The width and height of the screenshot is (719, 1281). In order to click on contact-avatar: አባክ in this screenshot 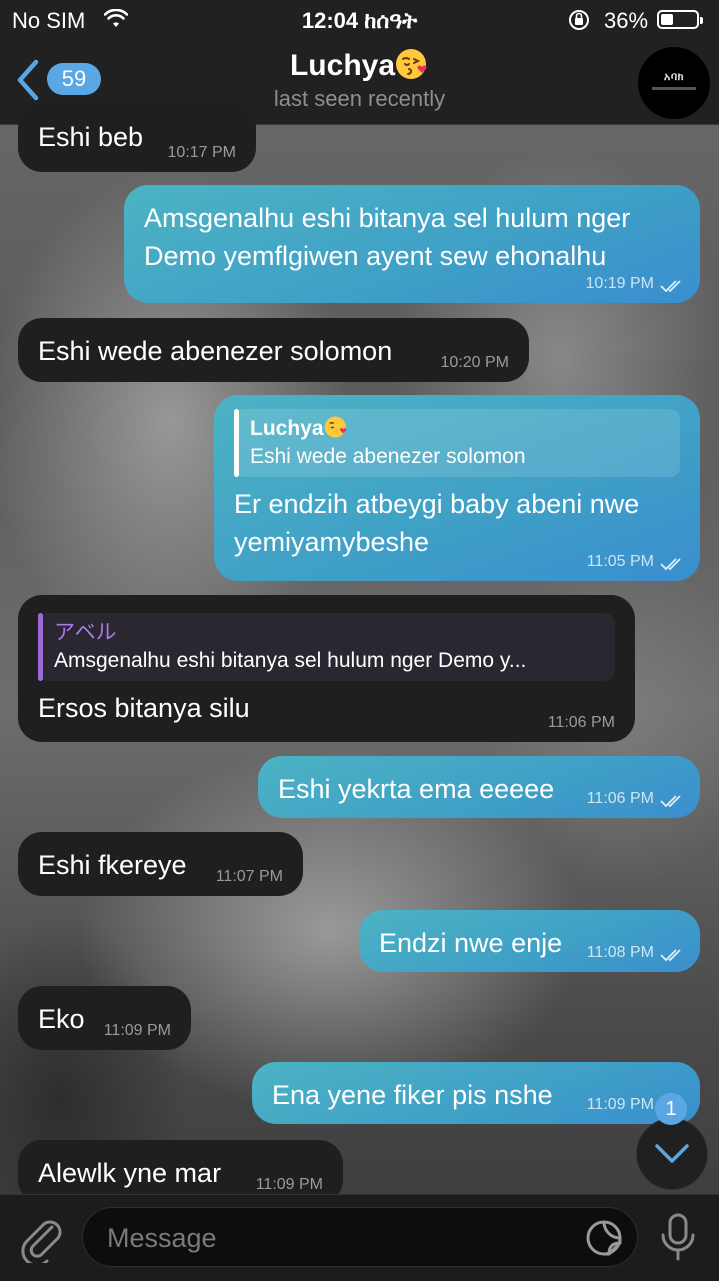, I will do `click(674, 83)`.